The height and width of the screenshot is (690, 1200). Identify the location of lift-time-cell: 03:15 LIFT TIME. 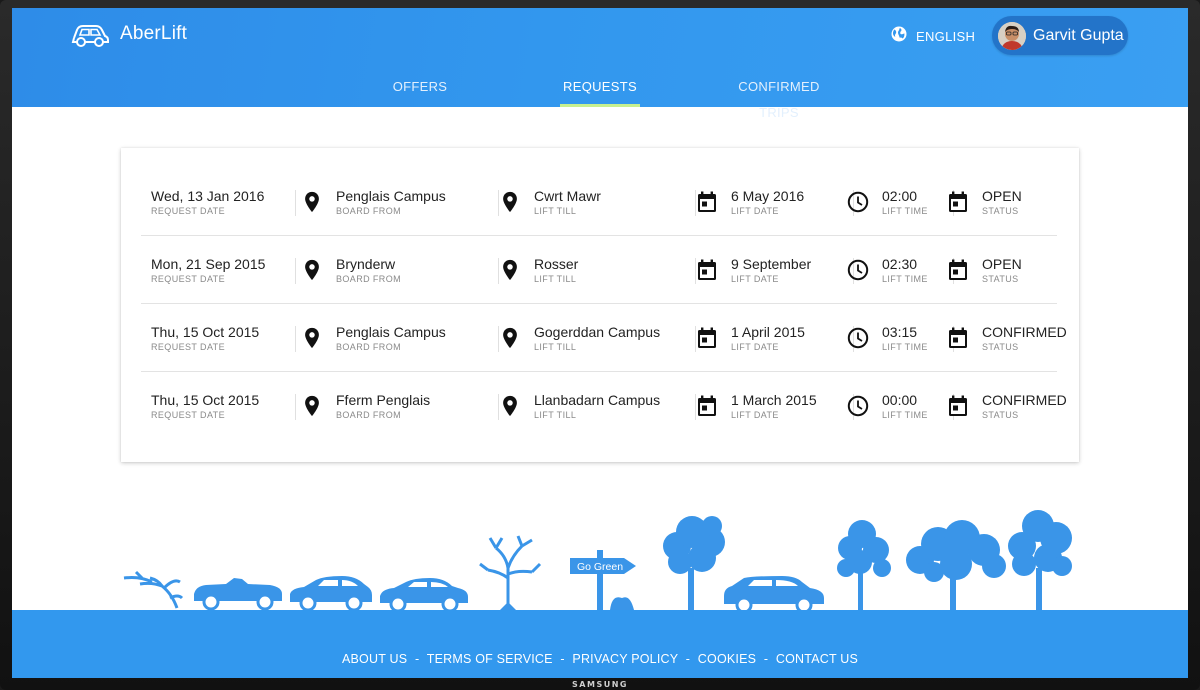
(900, 338).